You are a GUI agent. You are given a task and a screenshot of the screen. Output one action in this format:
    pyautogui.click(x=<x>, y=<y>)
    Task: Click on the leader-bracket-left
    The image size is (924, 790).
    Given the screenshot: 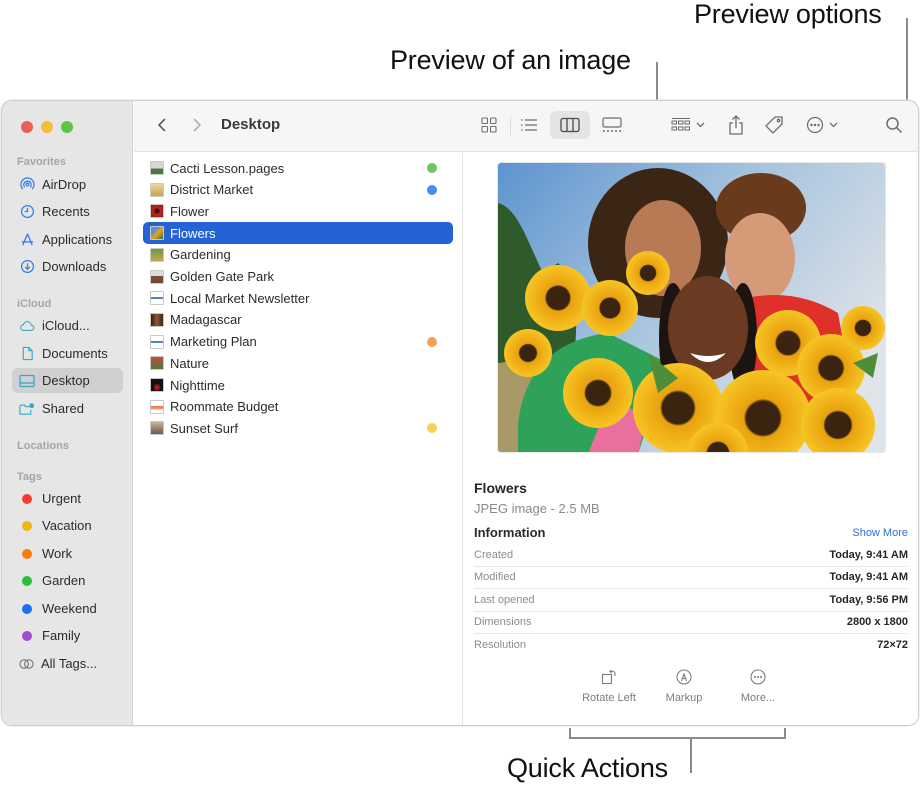 What is the action you would take?
    pyautogui.click(x=570, y=733)
    